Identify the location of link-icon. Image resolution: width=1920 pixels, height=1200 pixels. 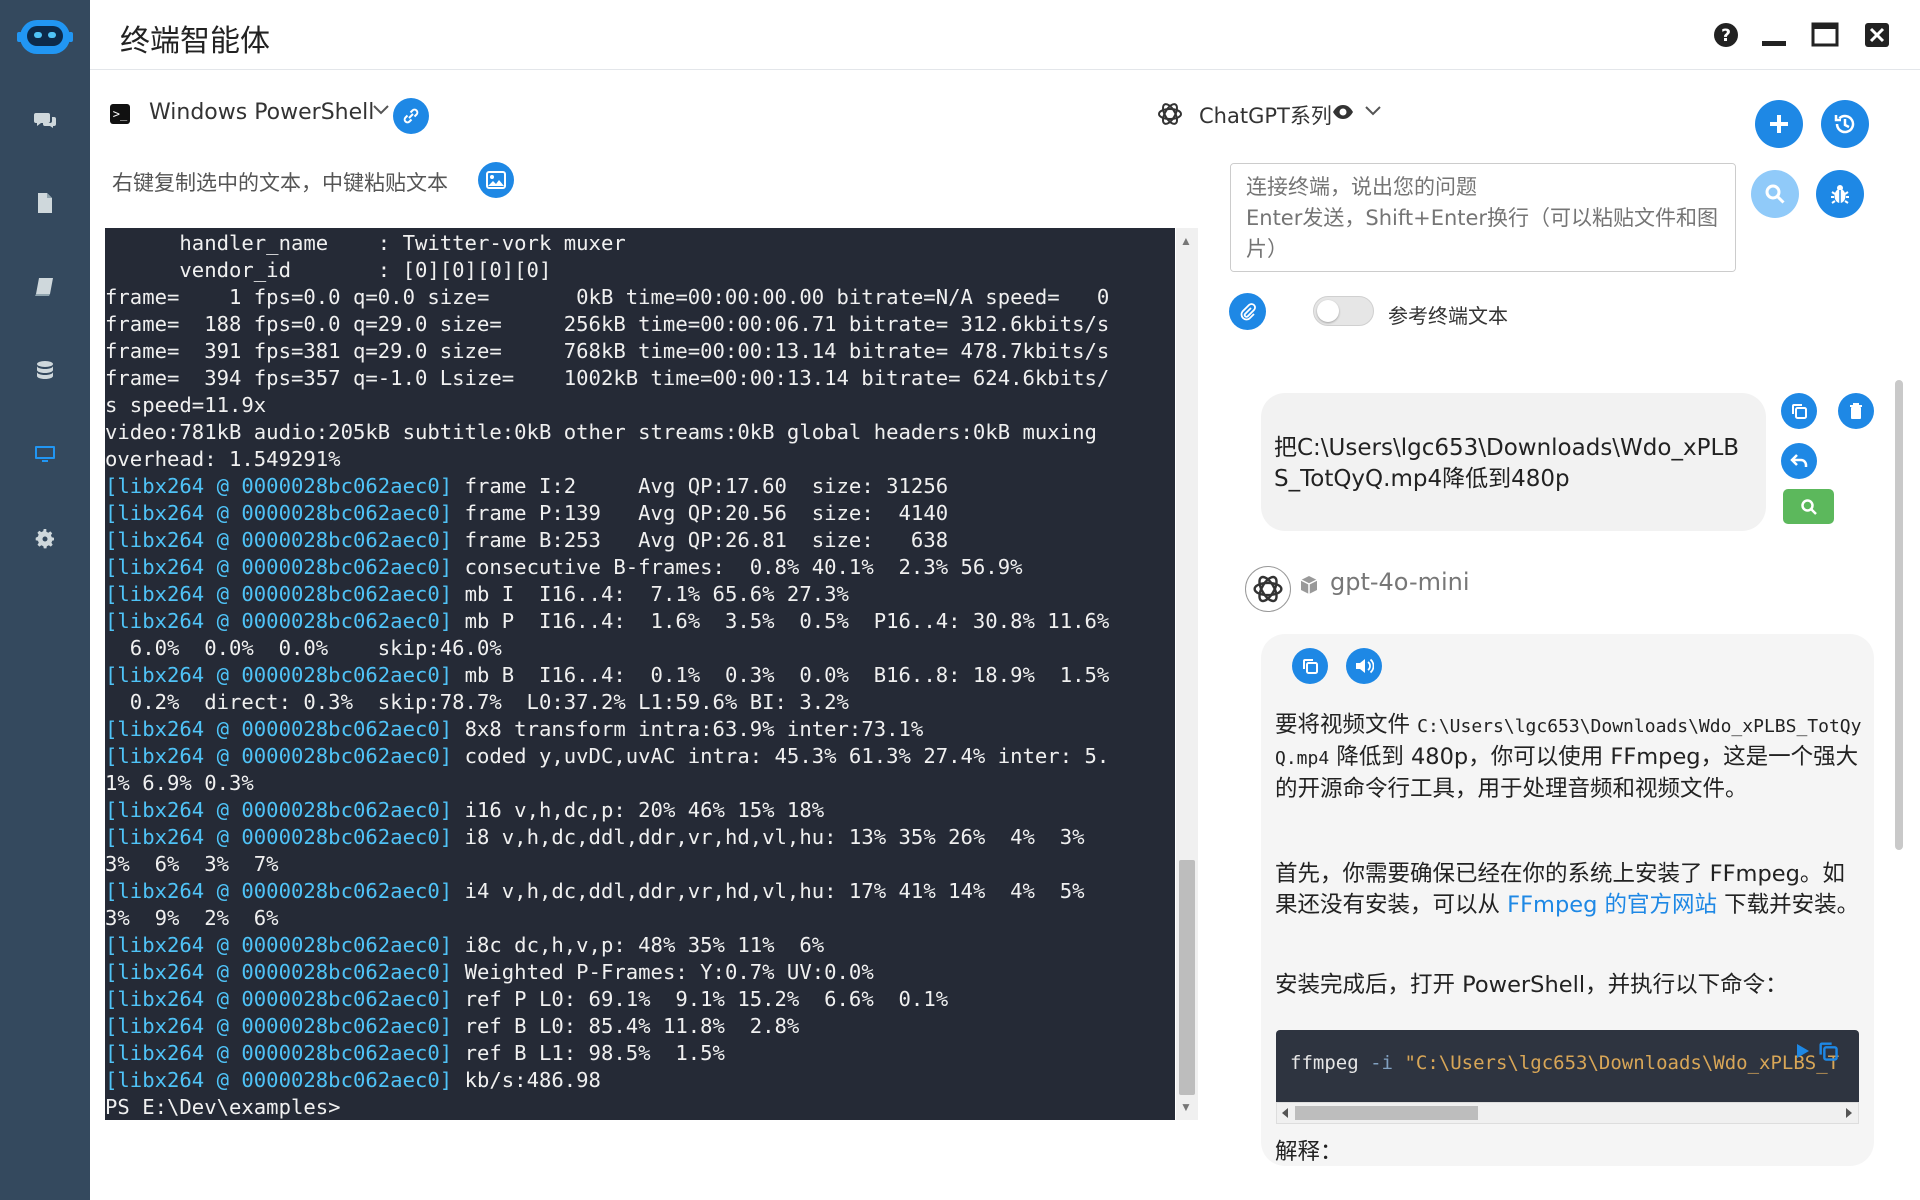
(411, 116).